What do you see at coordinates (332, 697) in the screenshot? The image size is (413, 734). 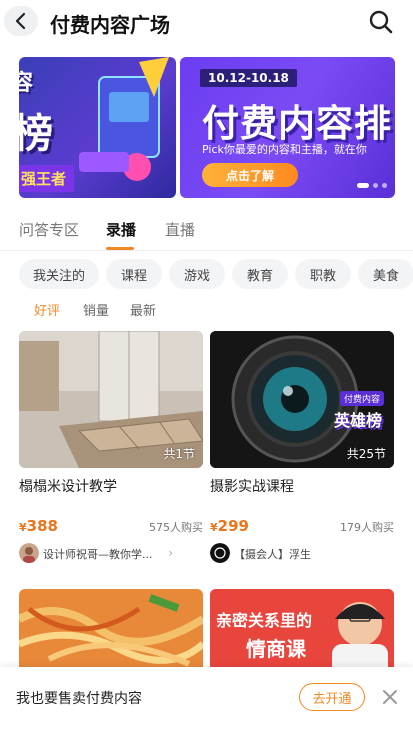 I see `activate-button: 去开通` at bounding box center [332, 697].